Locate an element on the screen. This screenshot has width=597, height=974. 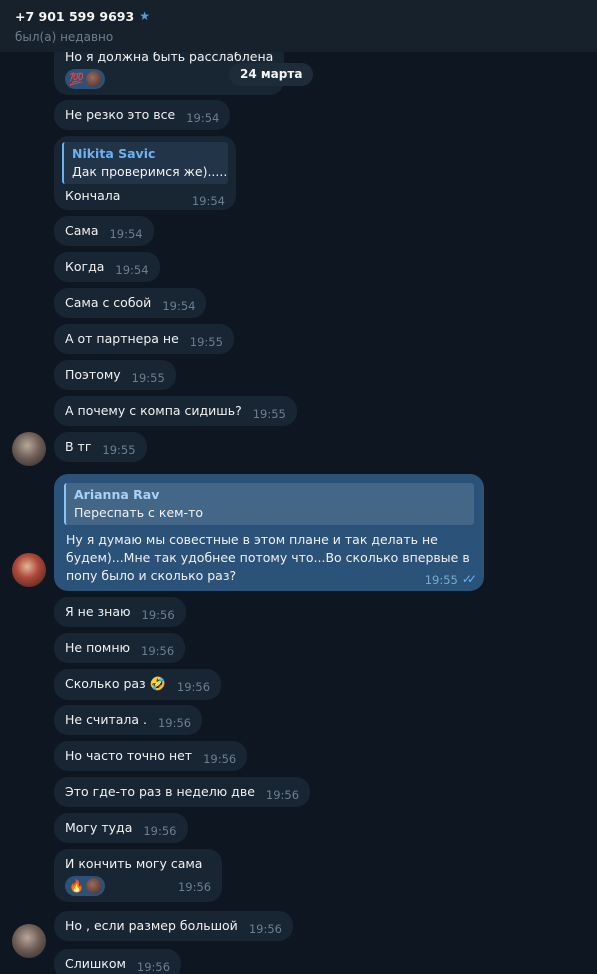
message-bubble: Не резко это все 19:54 is located at coordinates (142, 115).